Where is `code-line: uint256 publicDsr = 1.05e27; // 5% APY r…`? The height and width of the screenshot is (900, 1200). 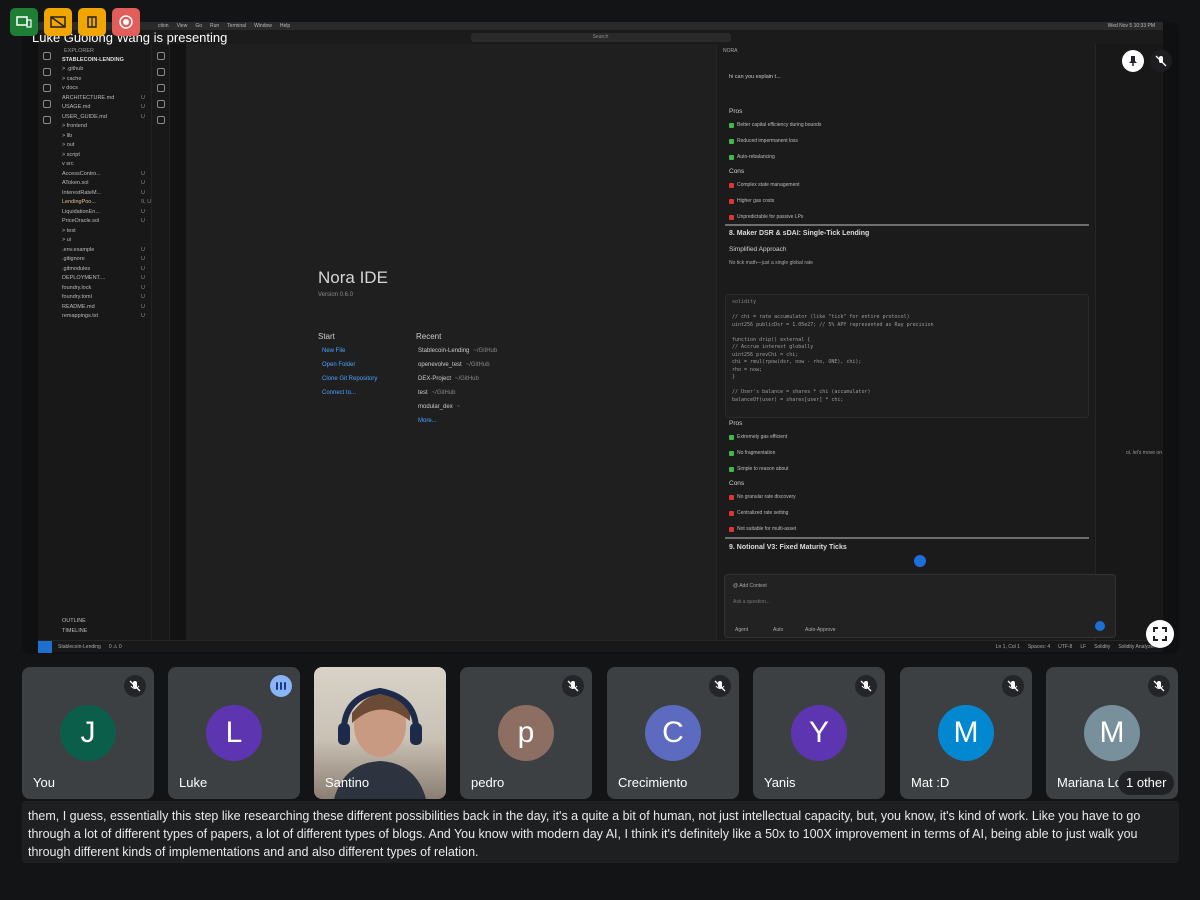
code-line: uint256 publicDsr = 1.05e27; // 5% APY r… is located at coordinates (833, 324).